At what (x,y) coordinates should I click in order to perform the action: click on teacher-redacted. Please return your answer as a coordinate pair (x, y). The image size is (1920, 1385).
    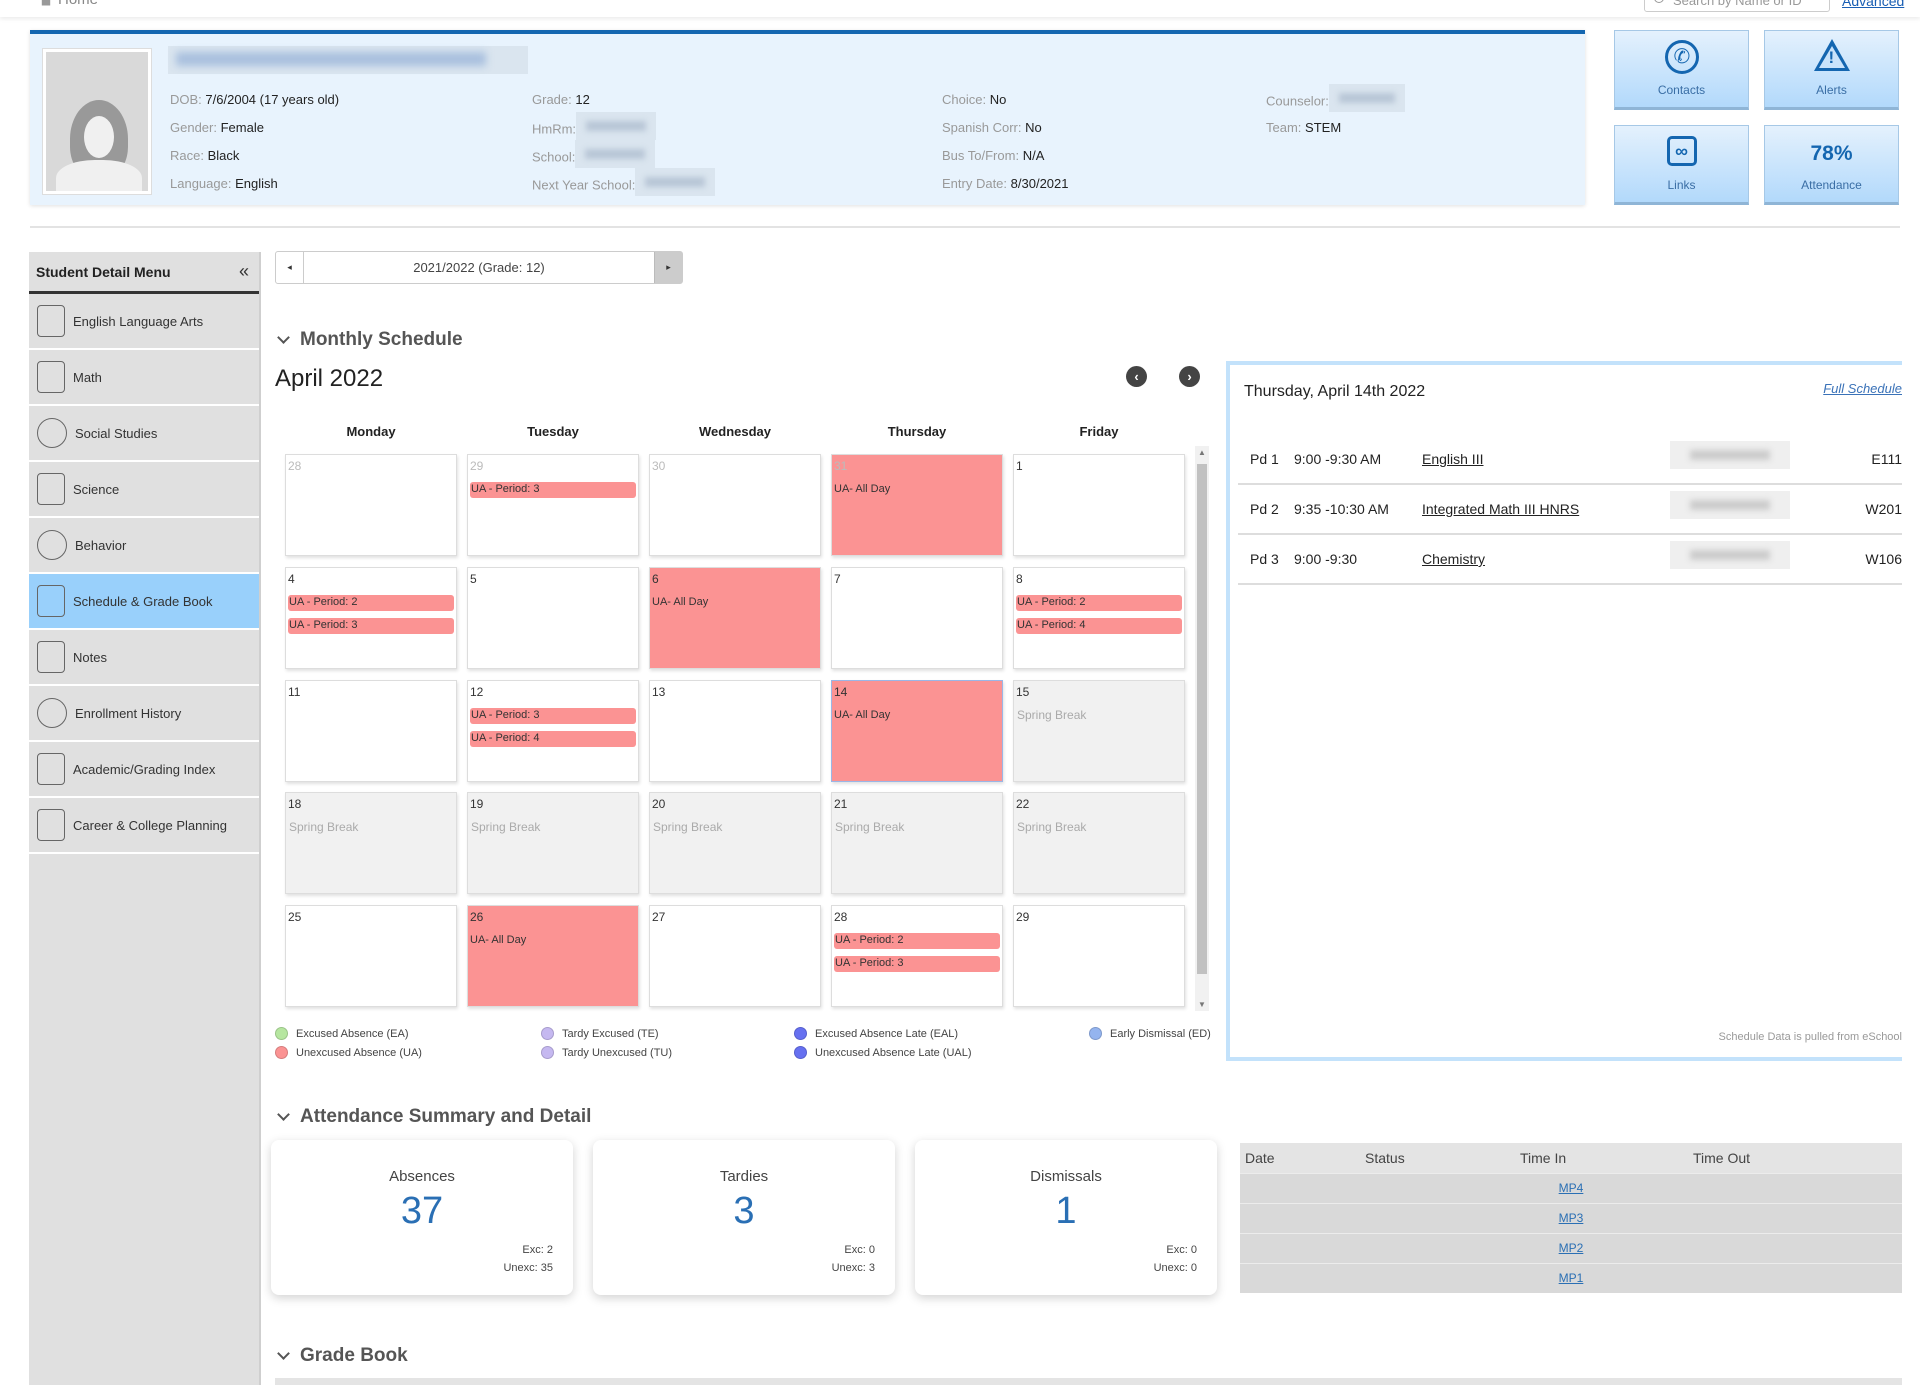
    Looking at the image, I should click on (1730, 555).